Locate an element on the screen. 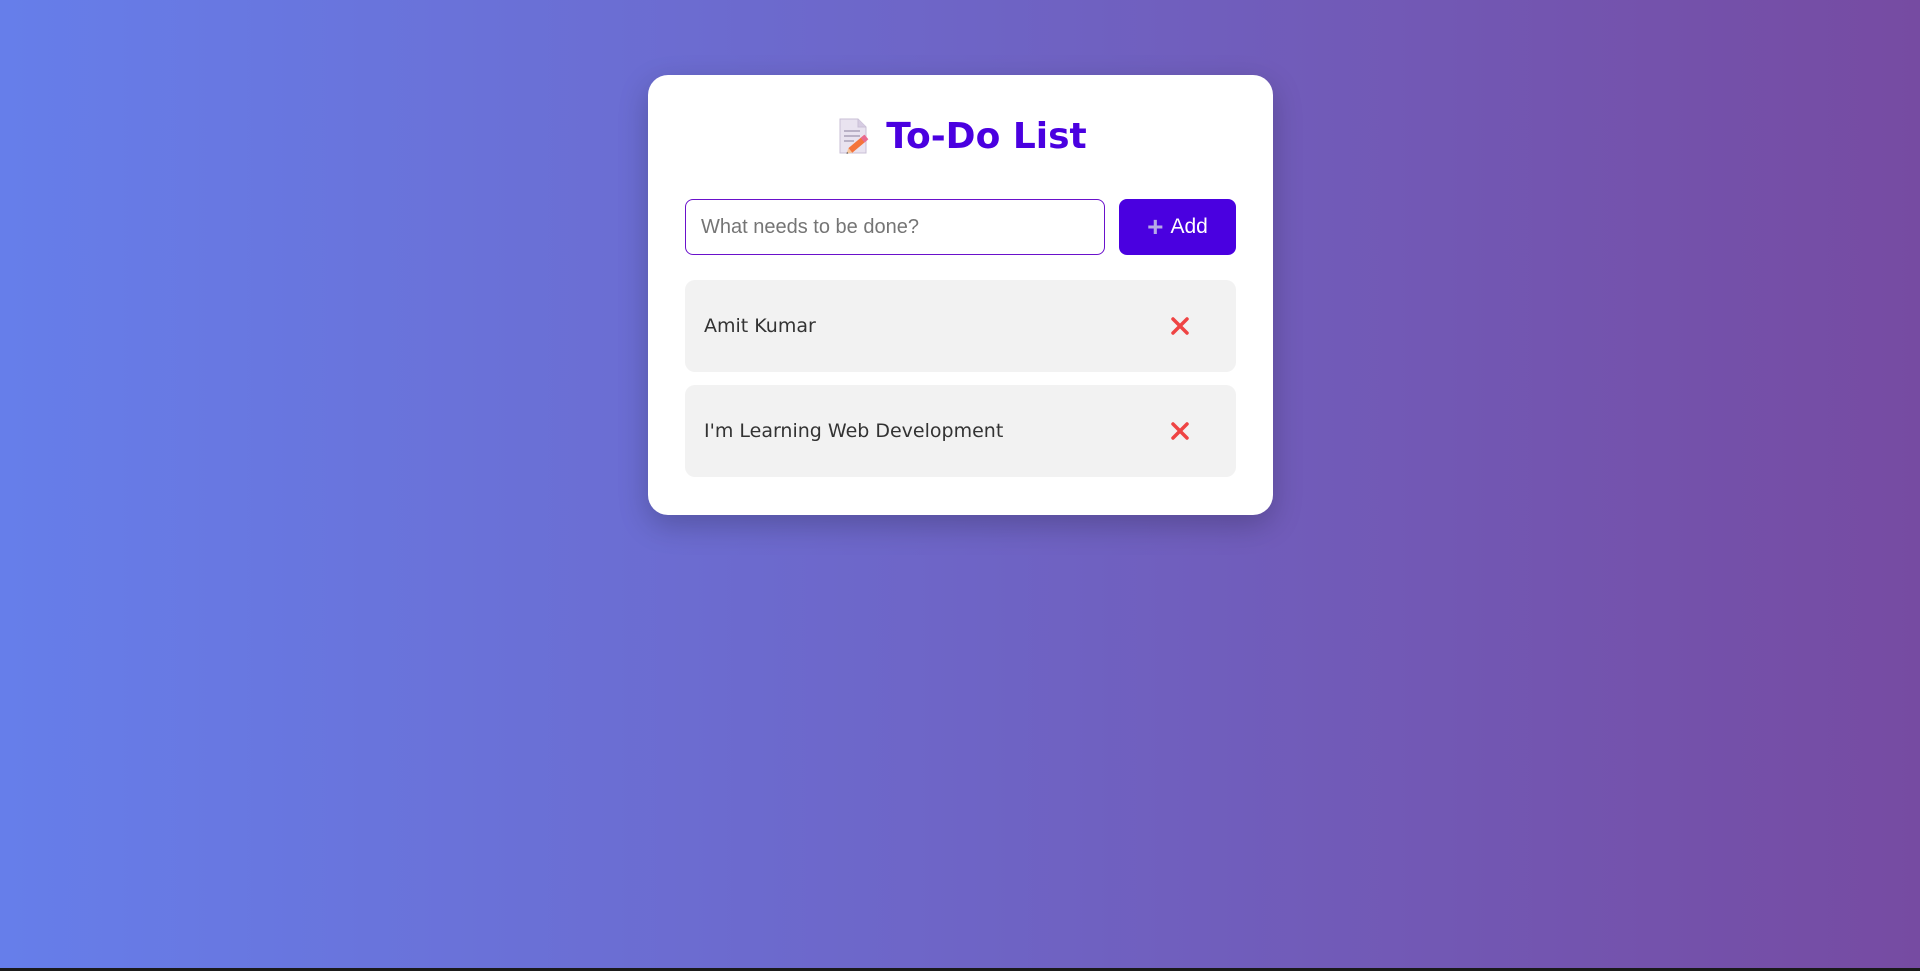 Image resolution: width=1920 pixels, height=971 pixels. todo-item: Amit Kumar is located at coordinates (960, 326).